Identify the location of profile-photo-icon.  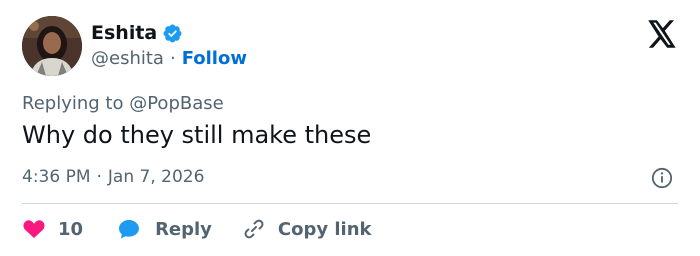
(52, 46).